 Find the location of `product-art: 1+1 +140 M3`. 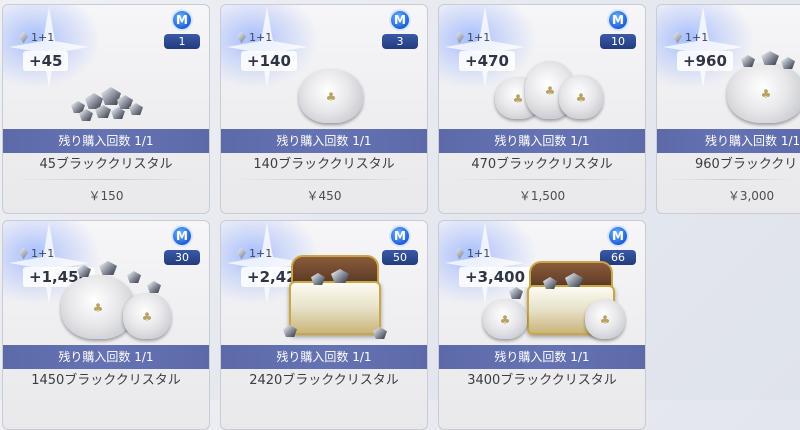

product-art: 1+1 +140 M3 is located at coordinates (324, 67).